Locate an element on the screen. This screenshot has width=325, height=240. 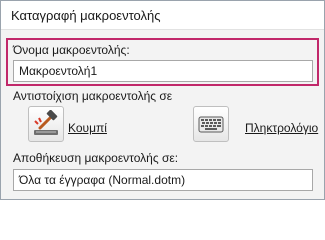
assign-keyboard-icon-button is located at coordinates (211, 124).